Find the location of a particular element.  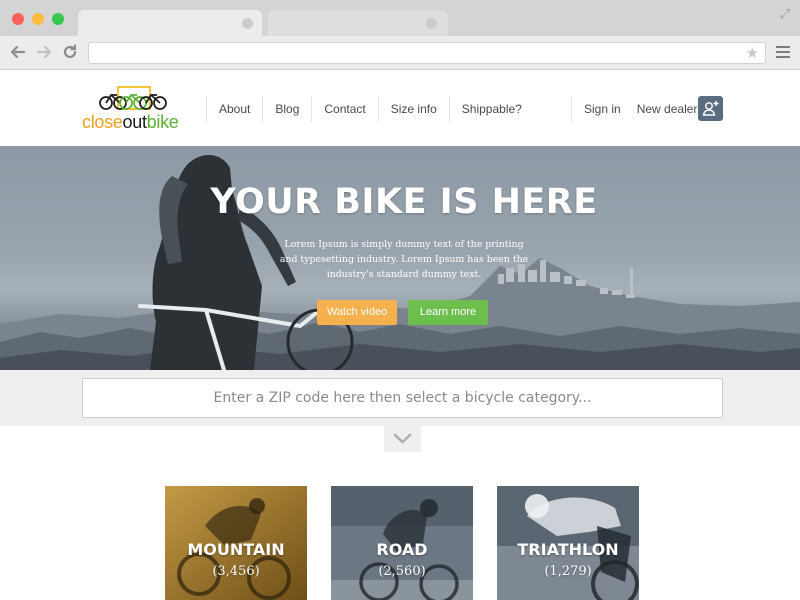

logo-text-close: close is located at coordinates (102, 122).